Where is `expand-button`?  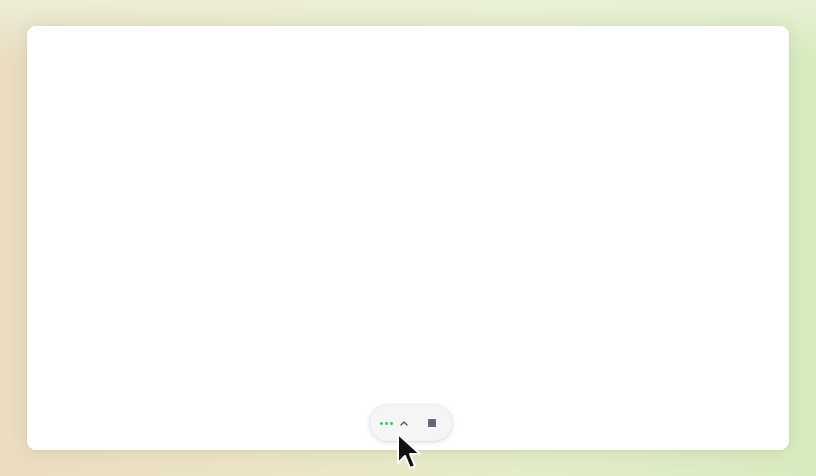
expand-button is located at coordinates (404, 423).